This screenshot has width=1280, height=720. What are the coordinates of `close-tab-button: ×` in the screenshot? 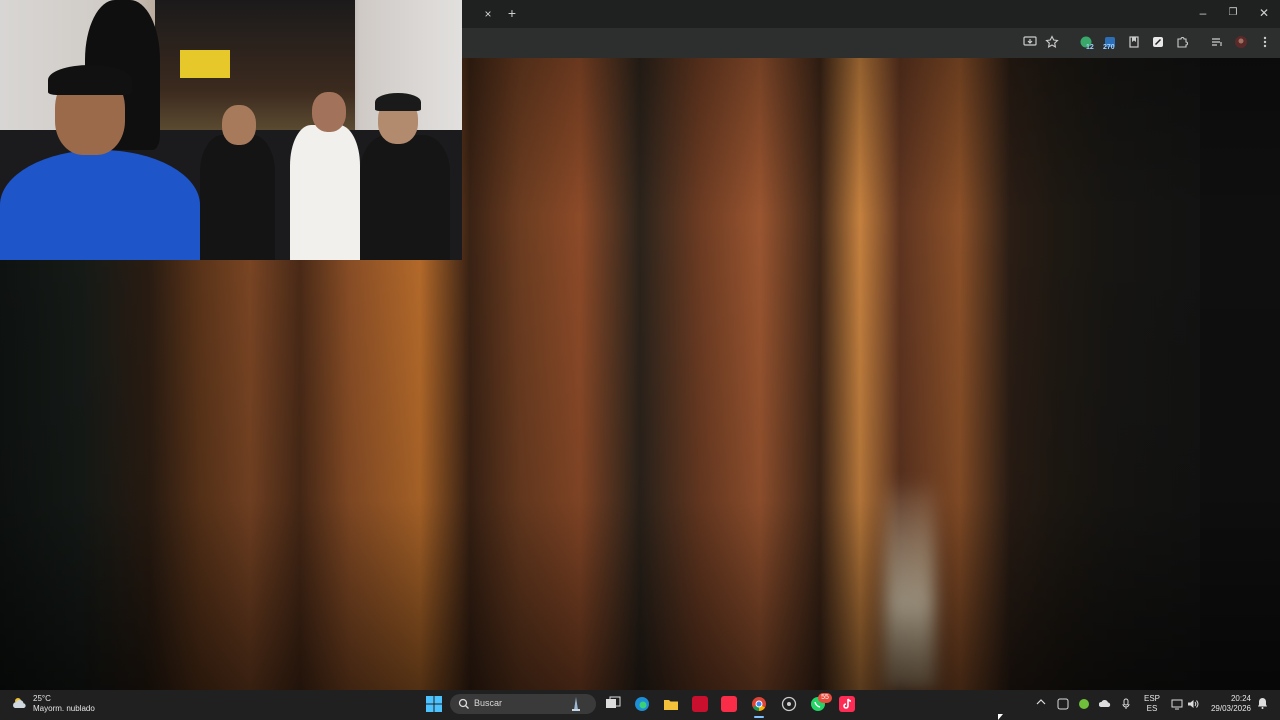 It's located at (488, 14).